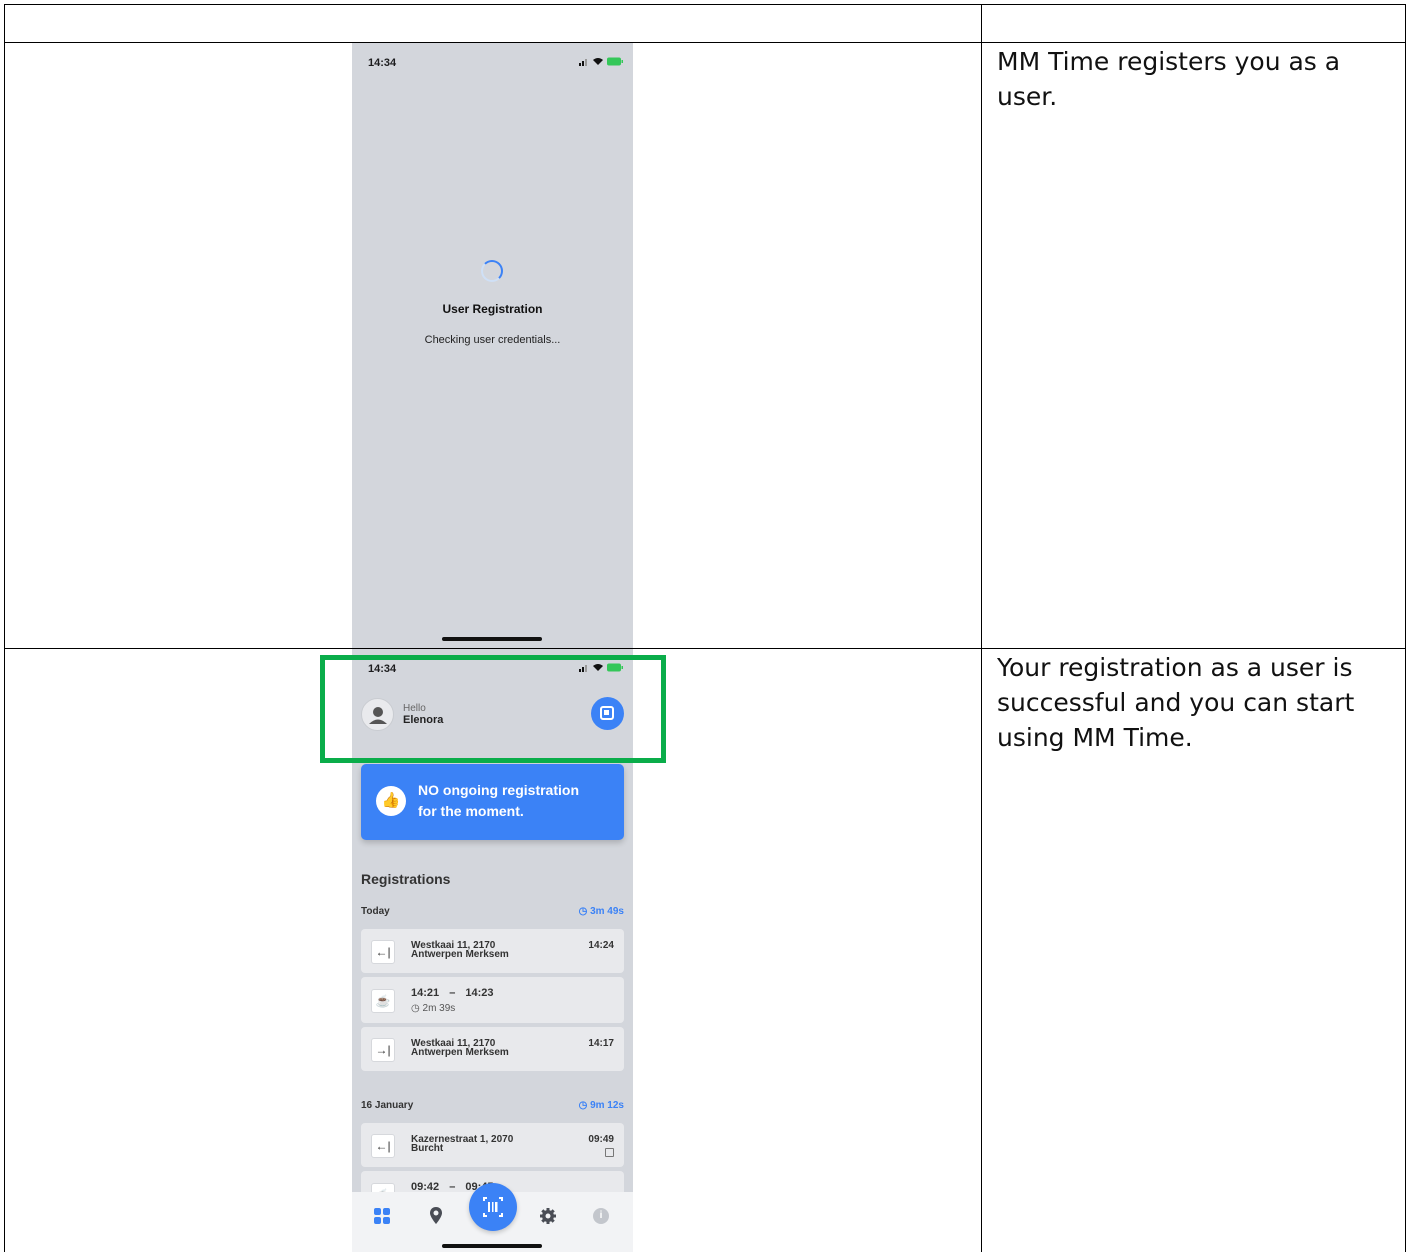 The height and width of the screenshot is (1252, 1410). I want to click on break-end: 14:23, so click(479, 993).